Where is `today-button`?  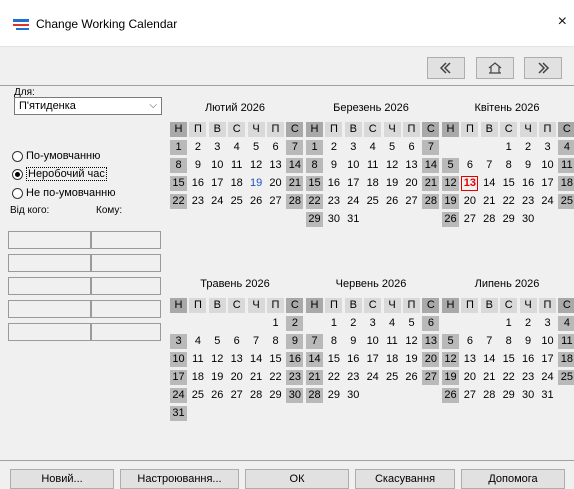
today-button is located at coordinates (495, 68).